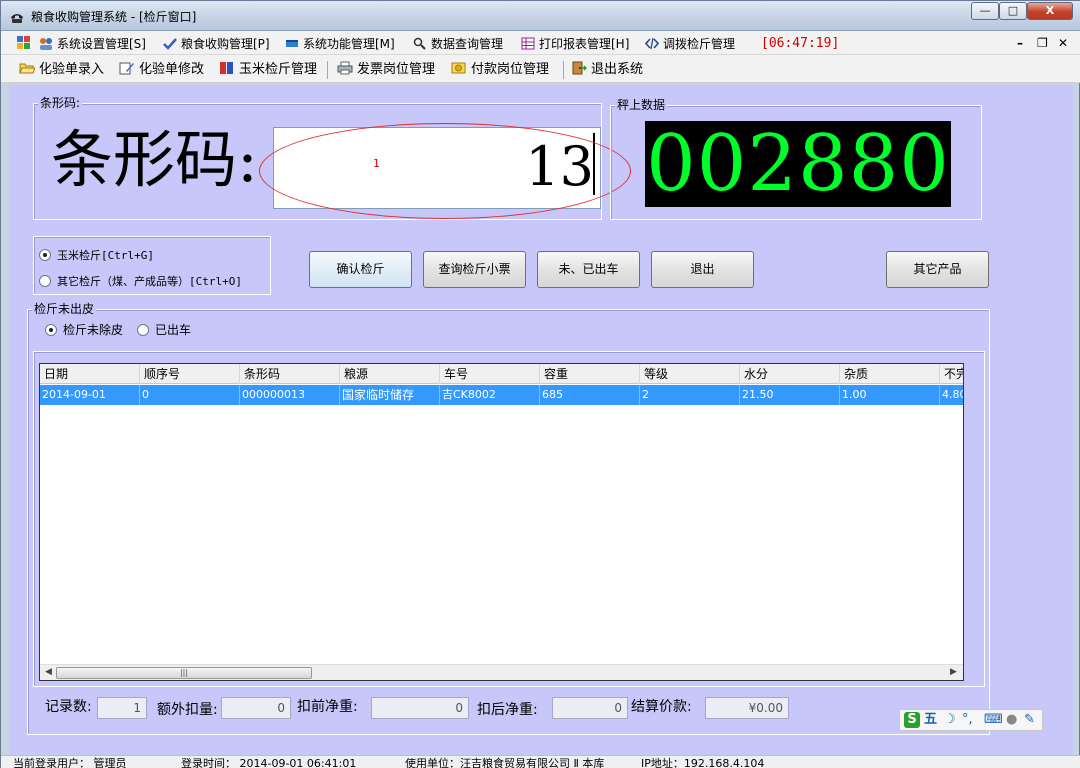 This screenshot has height=768, width=1080. Describe the element at coordinates (70, 762) in the screenshot. I see `status-user: 当前登录用户： 管理员` at that location.